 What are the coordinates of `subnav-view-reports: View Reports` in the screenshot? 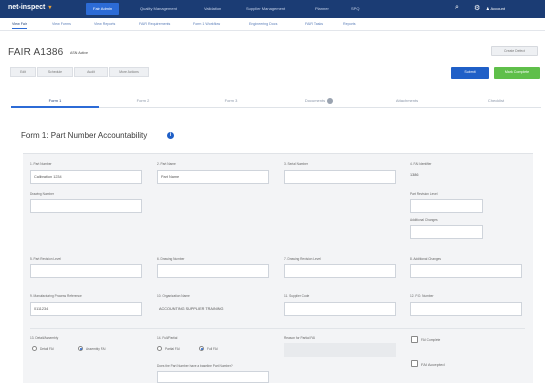 It's located at (104, 24).